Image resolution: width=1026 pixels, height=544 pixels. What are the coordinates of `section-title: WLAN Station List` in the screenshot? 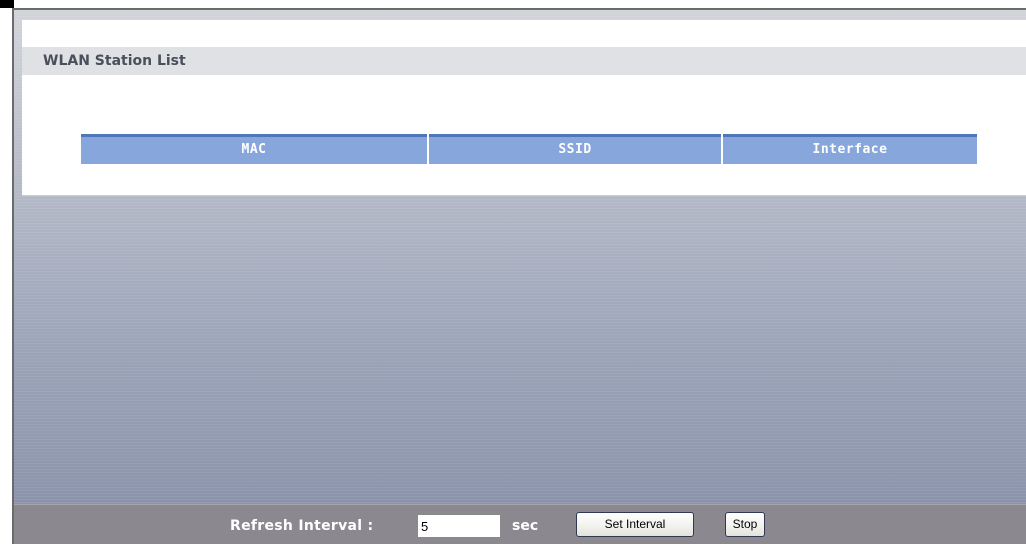 It's located at (524, 61).